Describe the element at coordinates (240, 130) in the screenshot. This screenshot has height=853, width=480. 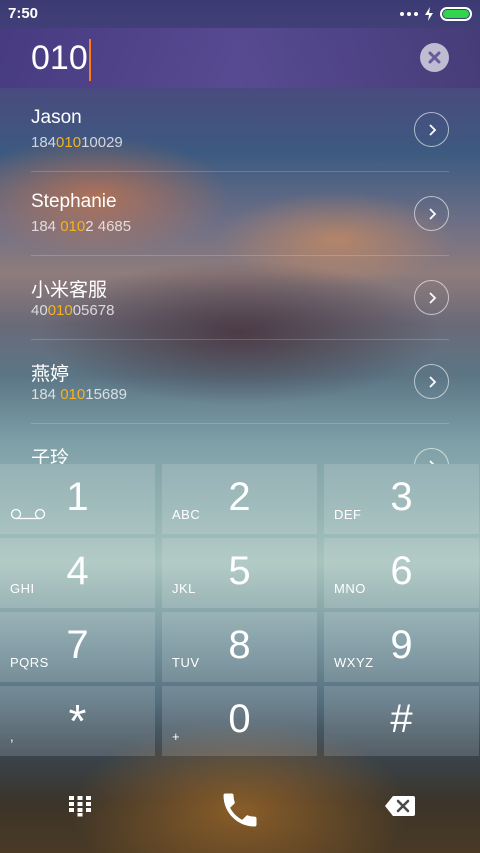
I see `contact-item: Jason 18401010029` at that location.